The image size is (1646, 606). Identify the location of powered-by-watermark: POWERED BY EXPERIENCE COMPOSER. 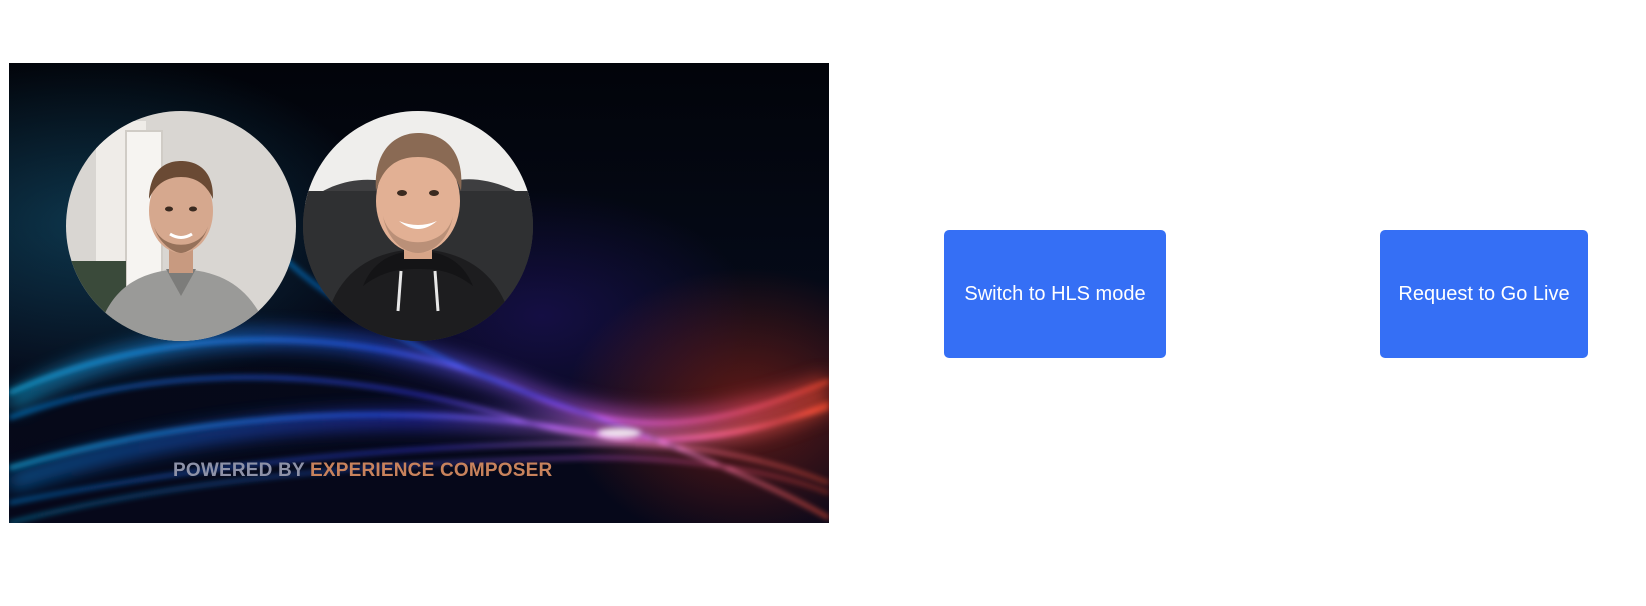
(362, 471).